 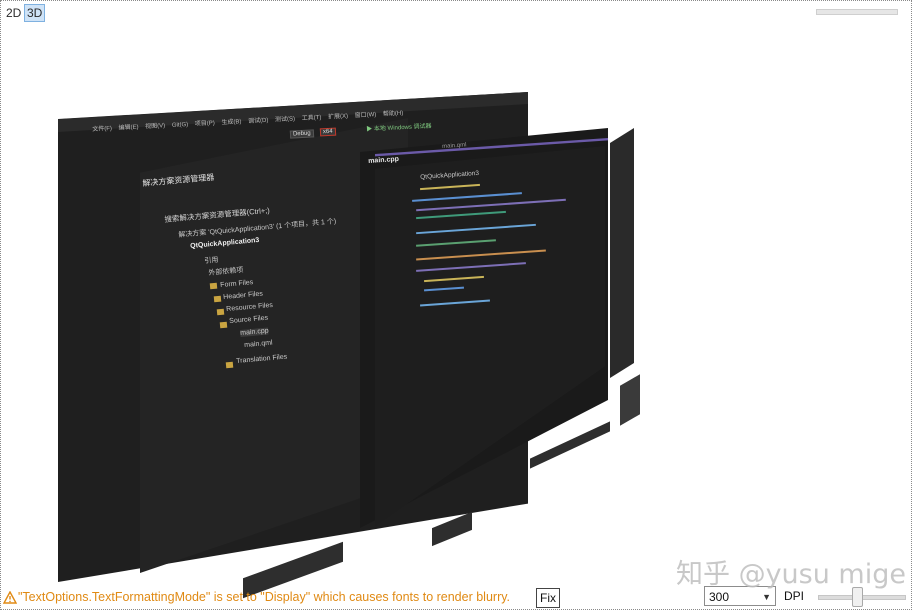 What do you see at coordinates (231, 122) in the screenshot?
I see `menu-build: 生成(B)` at bounding box center [231, 122].